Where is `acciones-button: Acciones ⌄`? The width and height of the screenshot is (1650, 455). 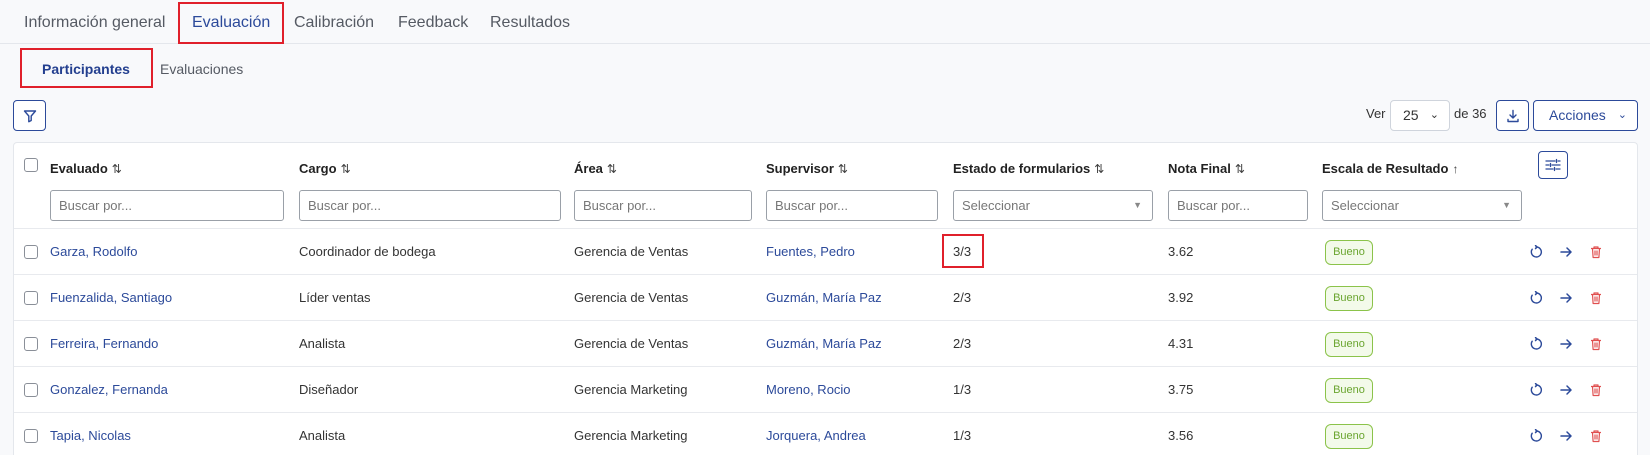 acciones-button: Acciones ⌄ is located at coordinates (1585, 115).